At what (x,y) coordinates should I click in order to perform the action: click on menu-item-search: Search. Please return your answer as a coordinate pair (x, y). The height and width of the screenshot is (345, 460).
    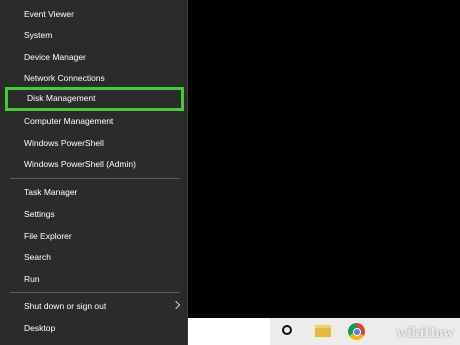
    Looking at the image, I should click on (93, 257).